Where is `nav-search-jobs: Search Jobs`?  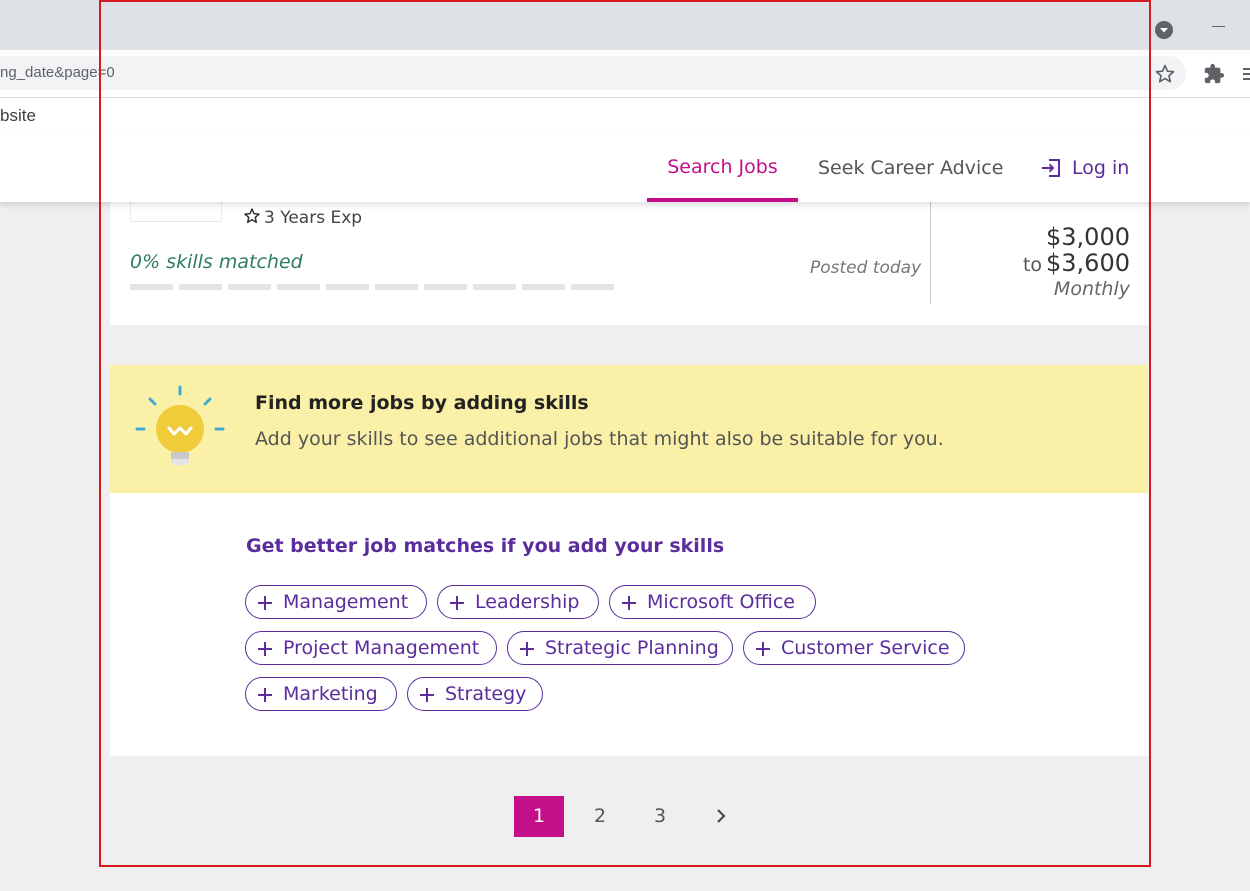 nav-search-jobs: Search Jobs is located at coordinates (722, 168).